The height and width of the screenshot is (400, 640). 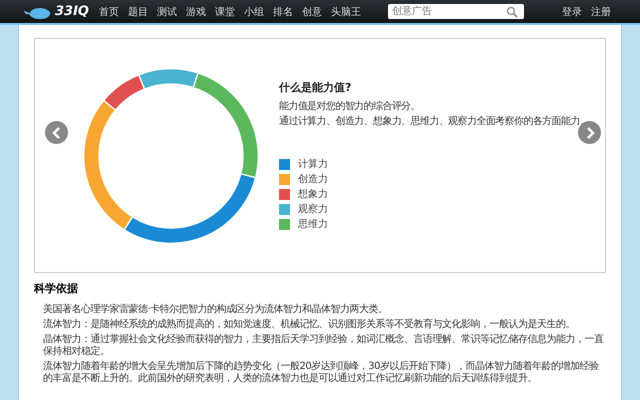 I want to click on section-paragraph: 晶体智力：通过掌握社会文化经验而获得的智力，主要指后天学习到经验，如词汇概念、言语理解、常识等记忆储存信息为能力，一直保持相对稳定。, so click(x=323, y=346).